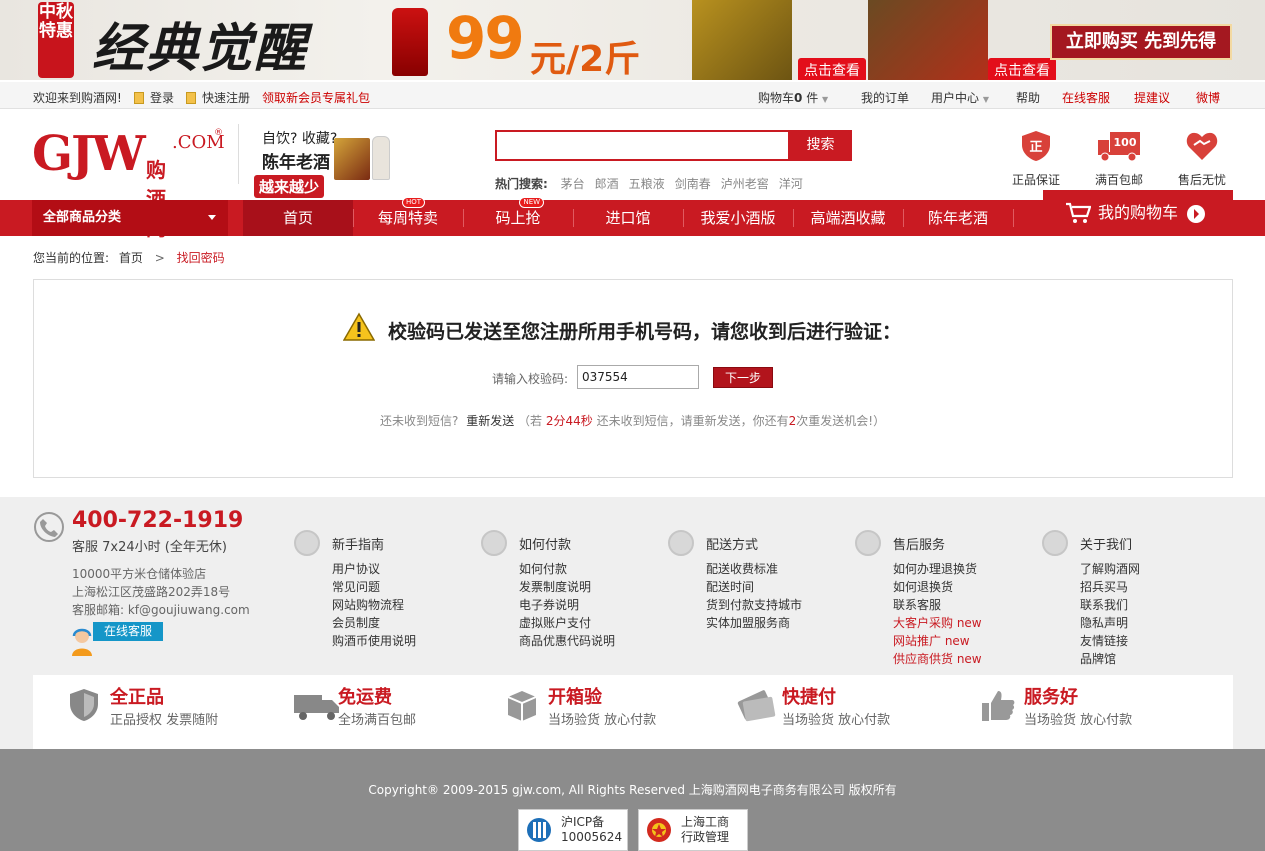 The image size is (1265, 851). Describe the element at coordinates (1160, 659) in the screenshot. I see `footer-link: 品牌馆` at that location.